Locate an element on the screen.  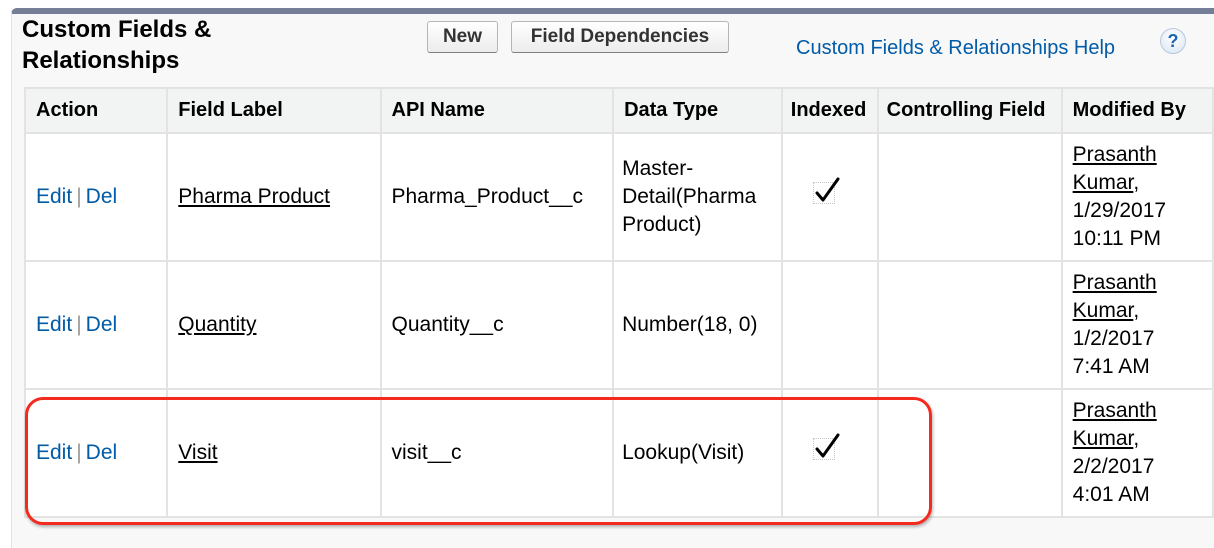
field-label-cell: Pharma Product is located at coordinates (274, 197).